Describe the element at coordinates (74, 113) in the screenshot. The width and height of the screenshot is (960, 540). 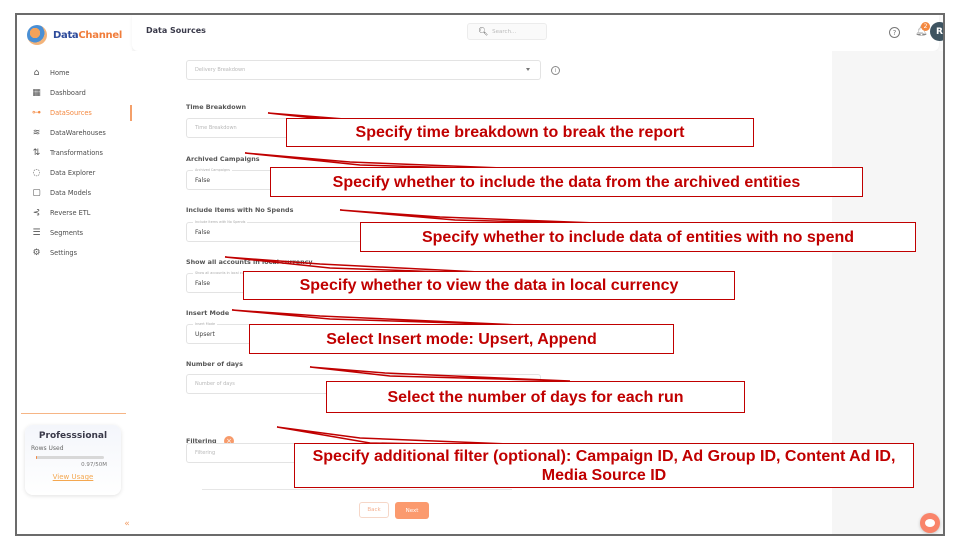
I see `sidebar-item-datasources: ⊶ DataSources` at that location.